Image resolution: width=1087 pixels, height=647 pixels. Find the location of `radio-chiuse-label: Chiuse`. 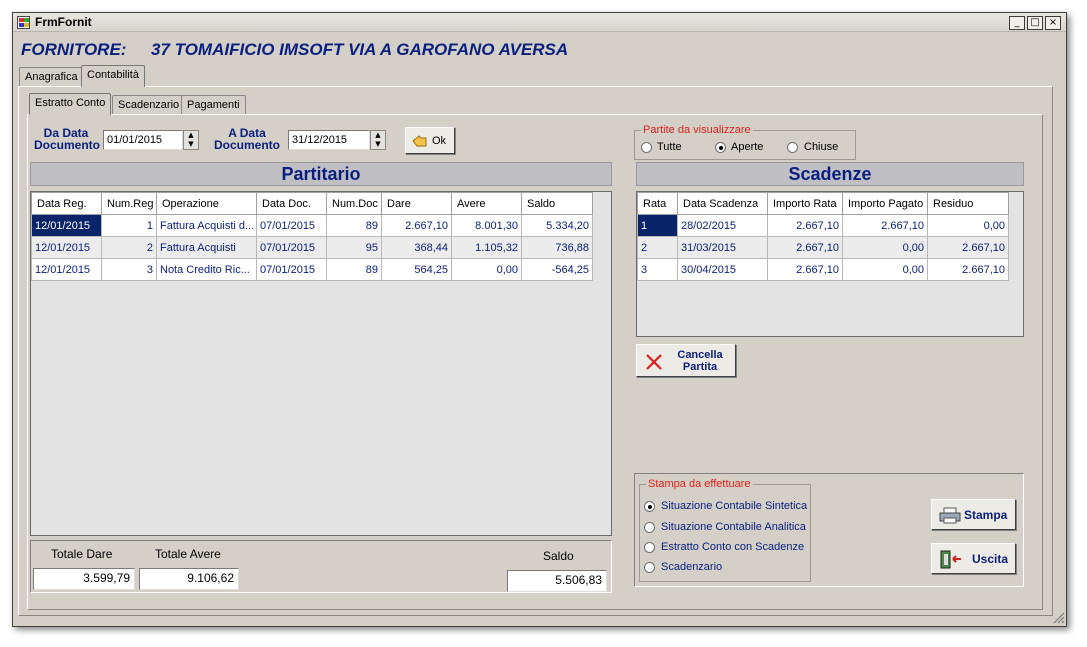

radio-chiuse-label: Chiuse is located at coordinates (821, 147).